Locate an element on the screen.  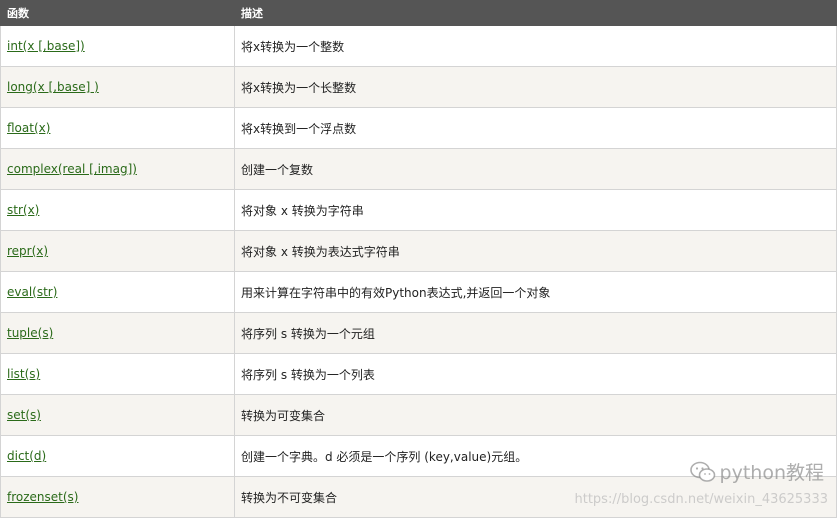
function-cell: set(s) is located at coordinates (117, 415).